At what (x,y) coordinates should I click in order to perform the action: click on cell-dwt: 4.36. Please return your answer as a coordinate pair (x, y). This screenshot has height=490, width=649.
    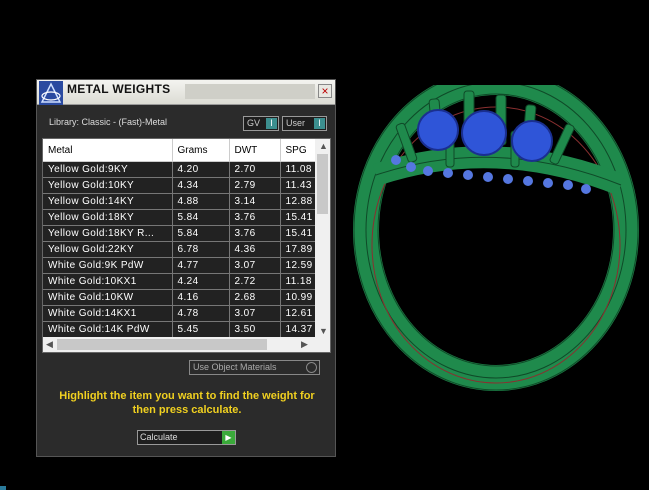
    Looking at the image, I should click on (255, 249).